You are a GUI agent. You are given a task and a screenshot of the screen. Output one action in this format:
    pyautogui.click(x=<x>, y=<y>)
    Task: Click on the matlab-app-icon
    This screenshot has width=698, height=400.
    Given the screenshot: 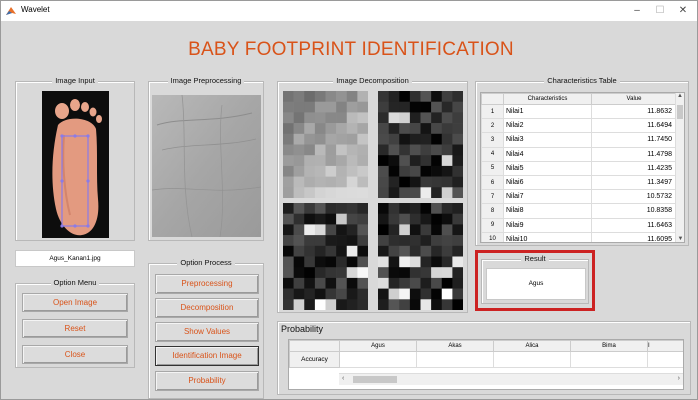 What is the action you would take?
    pyautogui.click(x=11, y=11)
    